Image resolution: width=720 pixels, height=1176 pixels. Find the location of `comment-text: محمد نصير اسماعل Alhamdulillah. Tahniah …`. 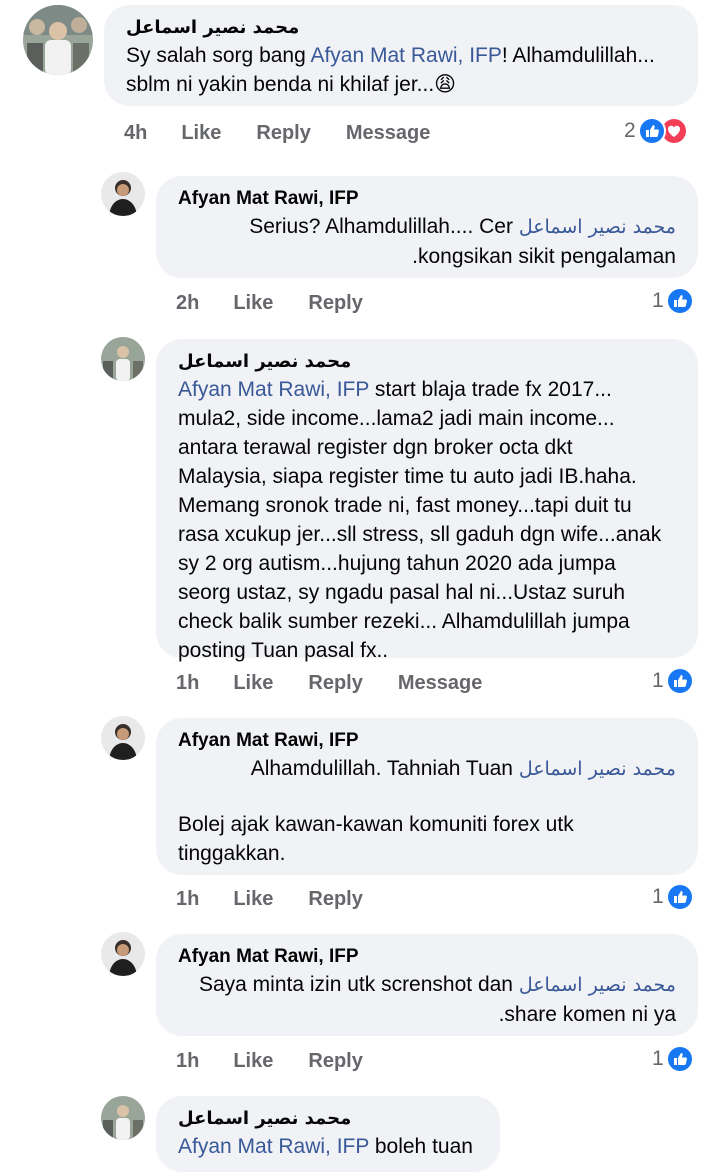

comment-text: محمد نصير اسماعل Alhamdulillah. Tahniah … is located at coordinates (463, 768).